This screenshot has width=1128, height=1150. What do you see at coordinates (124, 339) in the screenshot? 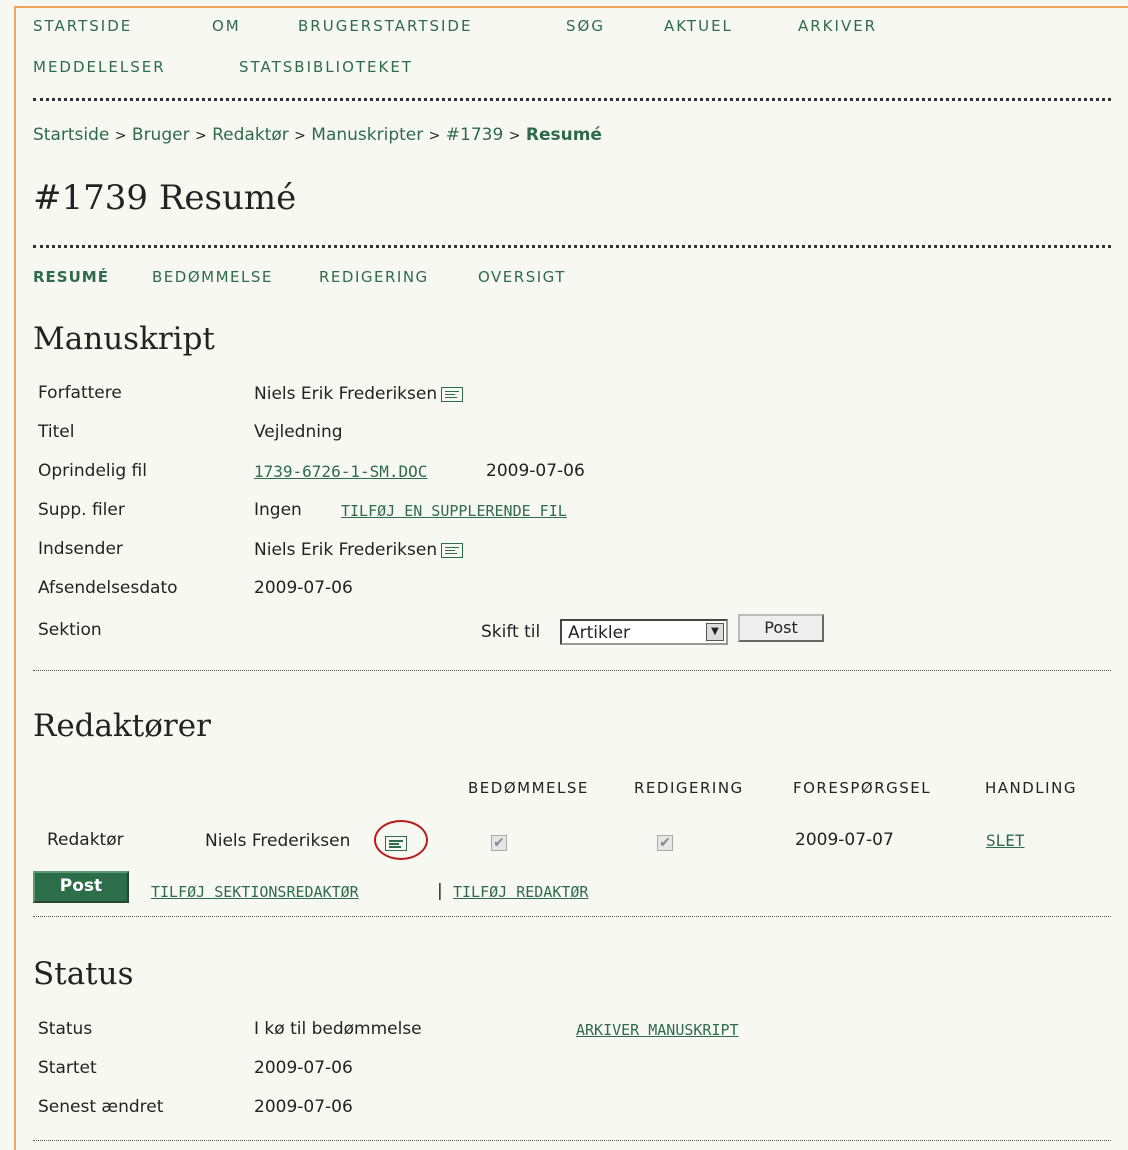
I see `section-heading-manuskript: Manuskript` at bounding box center [124, 339].